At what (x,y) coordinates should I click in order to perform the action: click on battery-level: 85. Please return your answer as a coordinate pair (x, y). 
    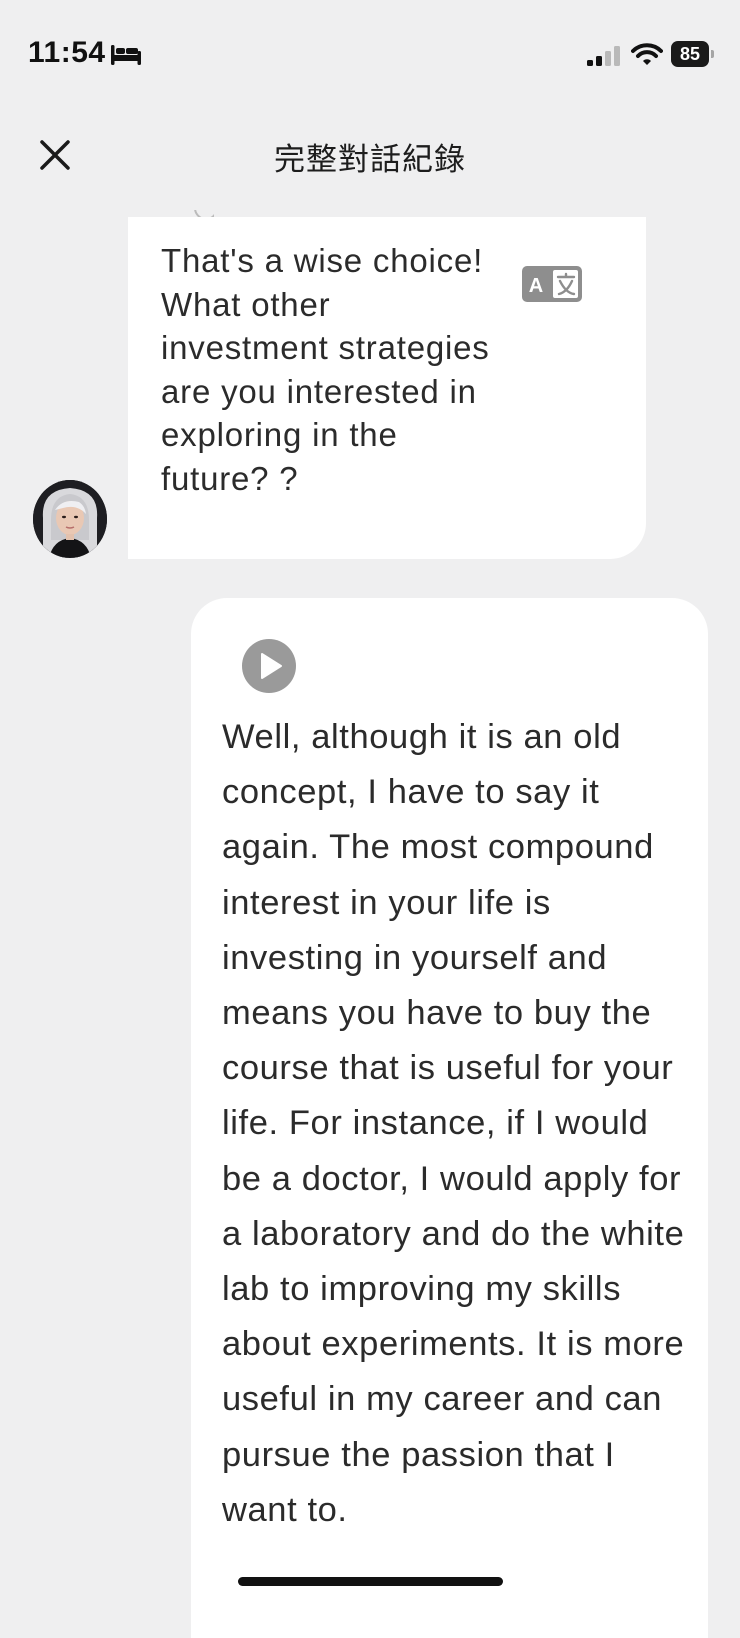
    Looking at the image, I should click on (690, 54).